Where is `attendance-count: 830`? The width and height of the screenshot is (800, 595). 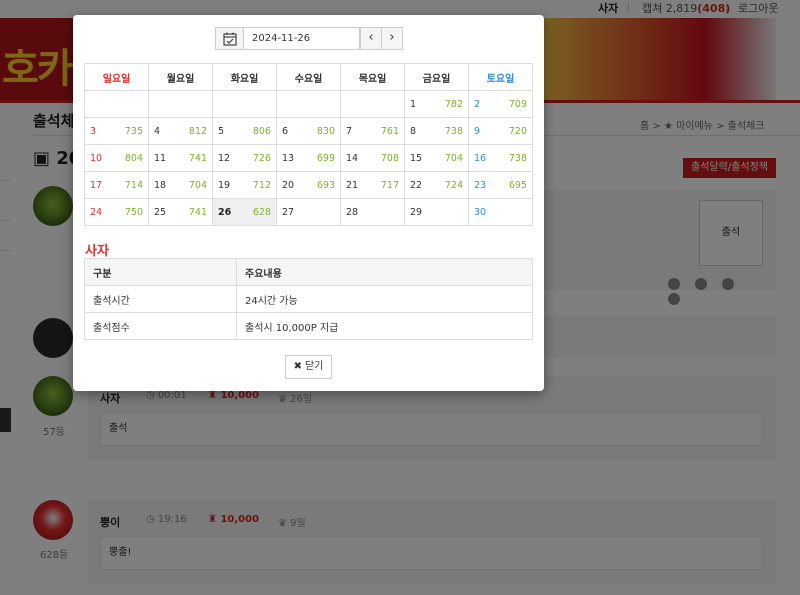
attendance-count: 830 is located at coordinates (325, 131).